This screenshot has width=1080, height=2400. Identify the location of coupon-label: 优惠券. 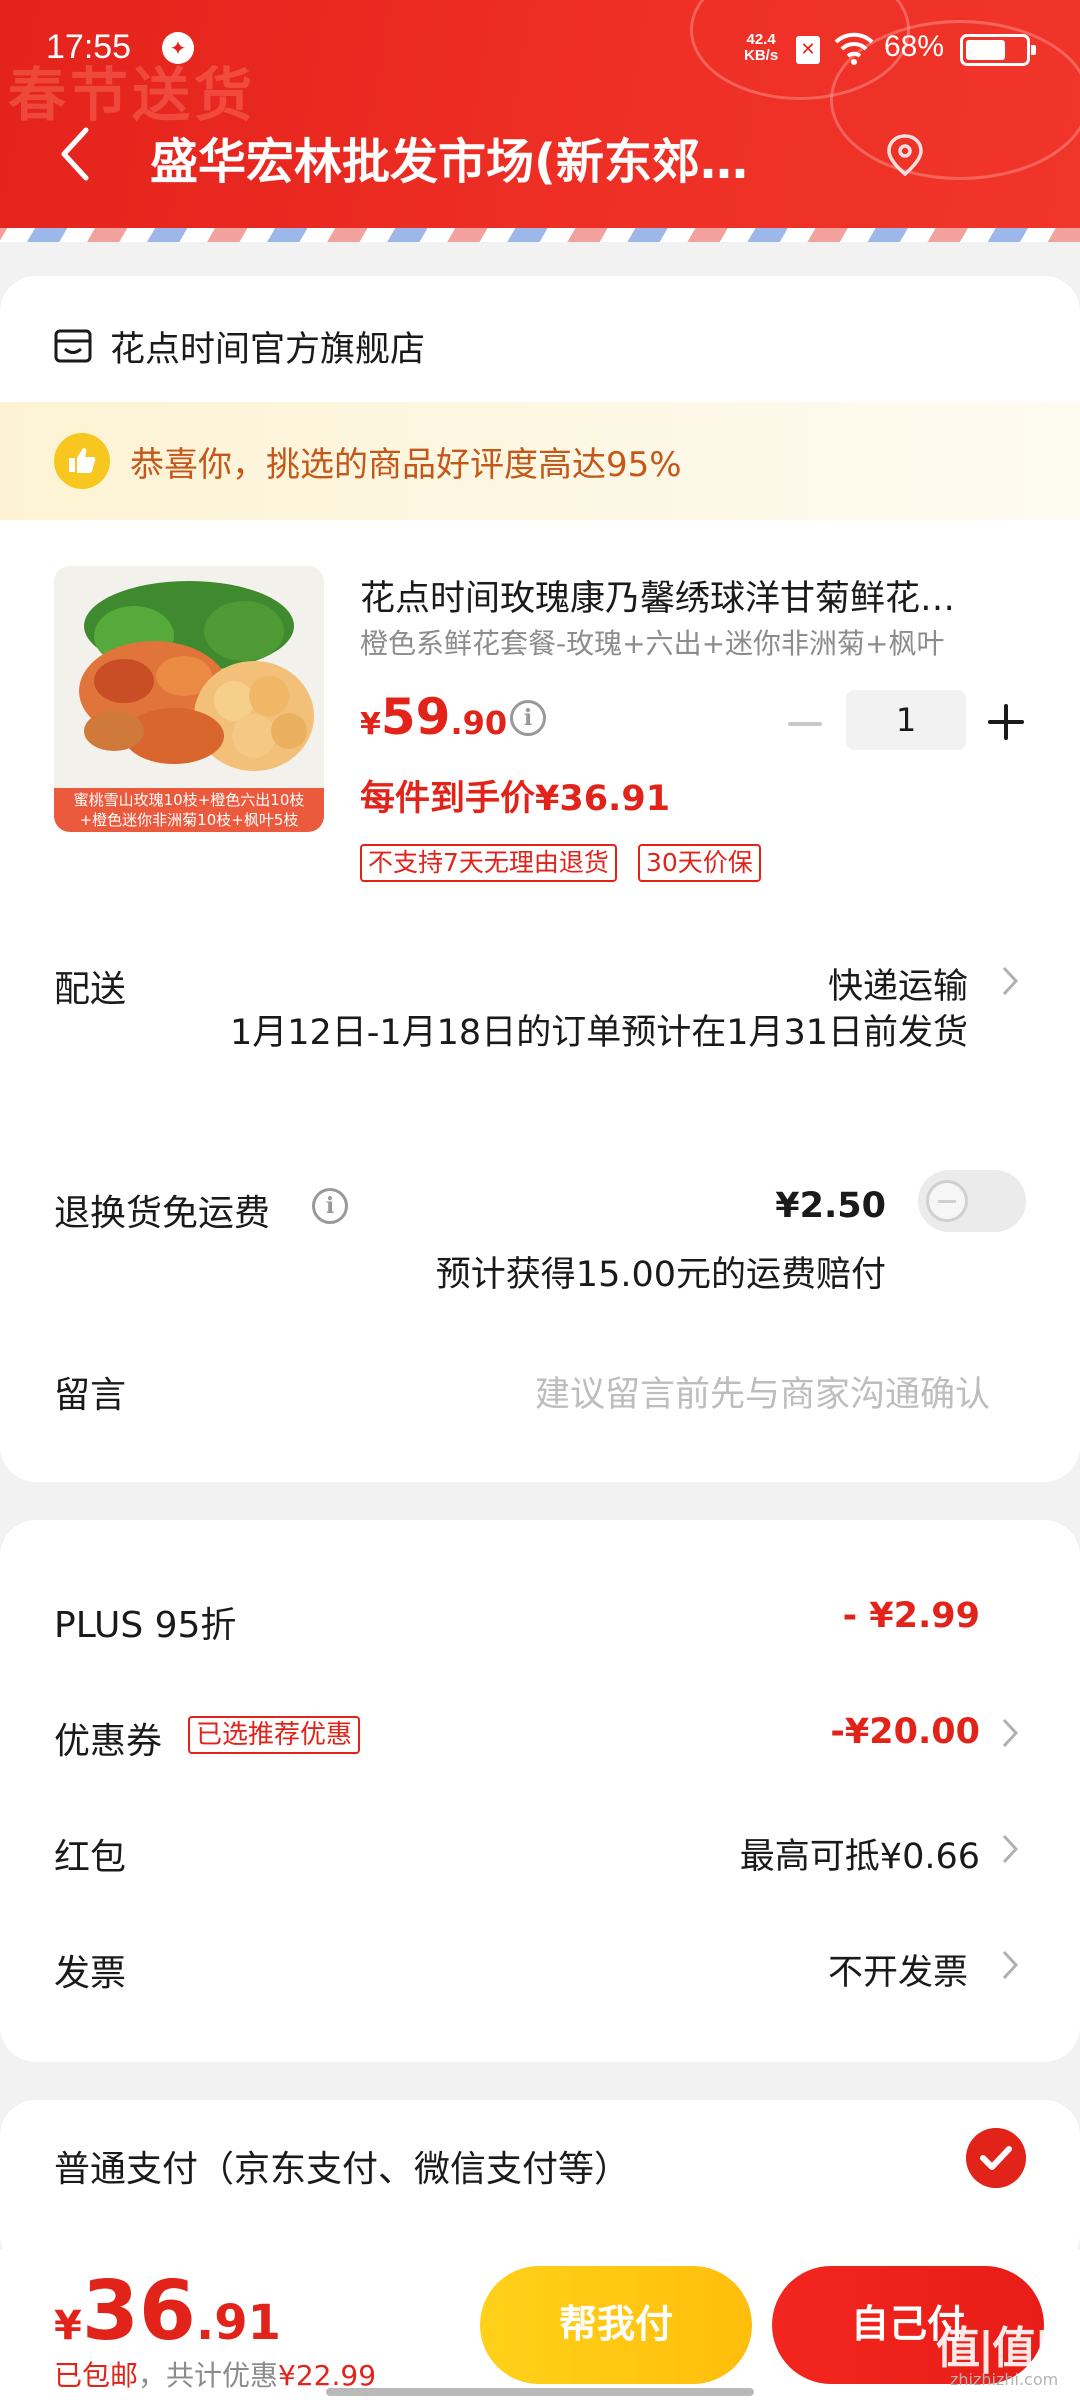
(108, 1741).